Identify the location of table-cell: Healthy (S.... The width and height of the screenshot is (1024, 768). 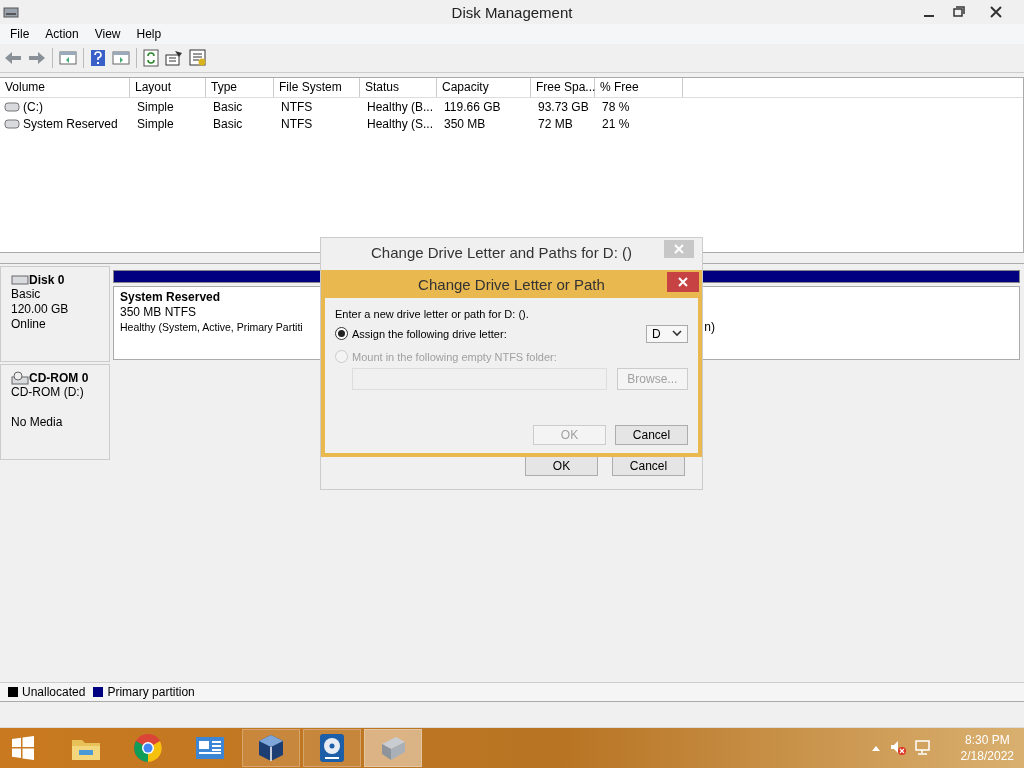
(400, 123).